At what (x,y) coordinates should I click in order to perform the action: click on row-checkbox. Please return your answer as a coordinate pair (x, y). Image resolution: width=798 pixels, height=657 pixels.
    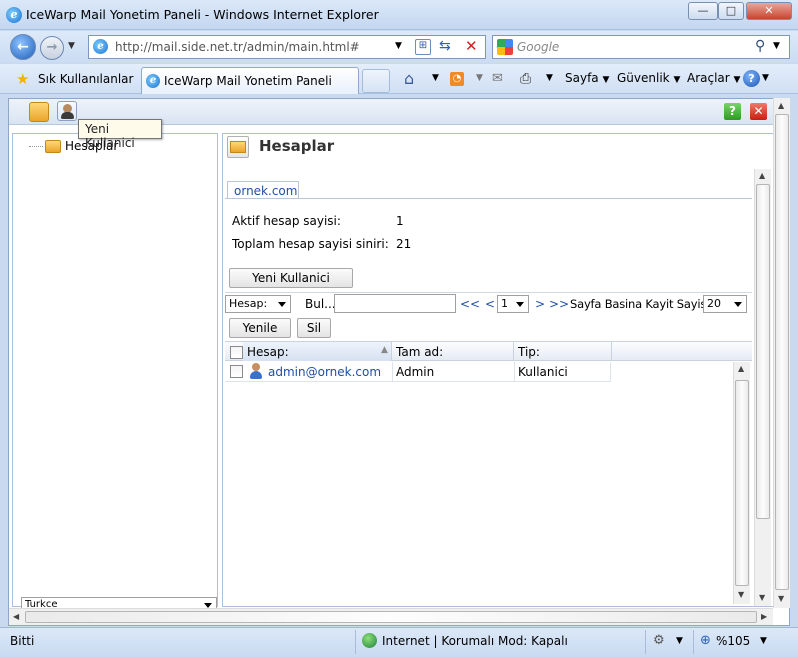
    Looking at the image, I should click on (236, 371).